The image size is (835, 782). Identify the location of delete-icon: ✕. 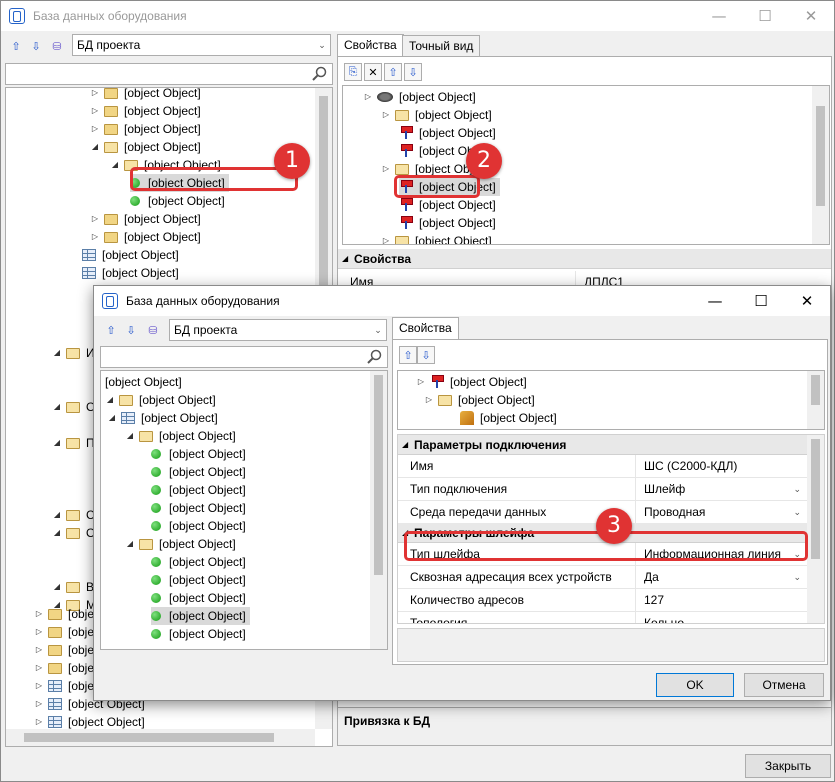
(373, 72).